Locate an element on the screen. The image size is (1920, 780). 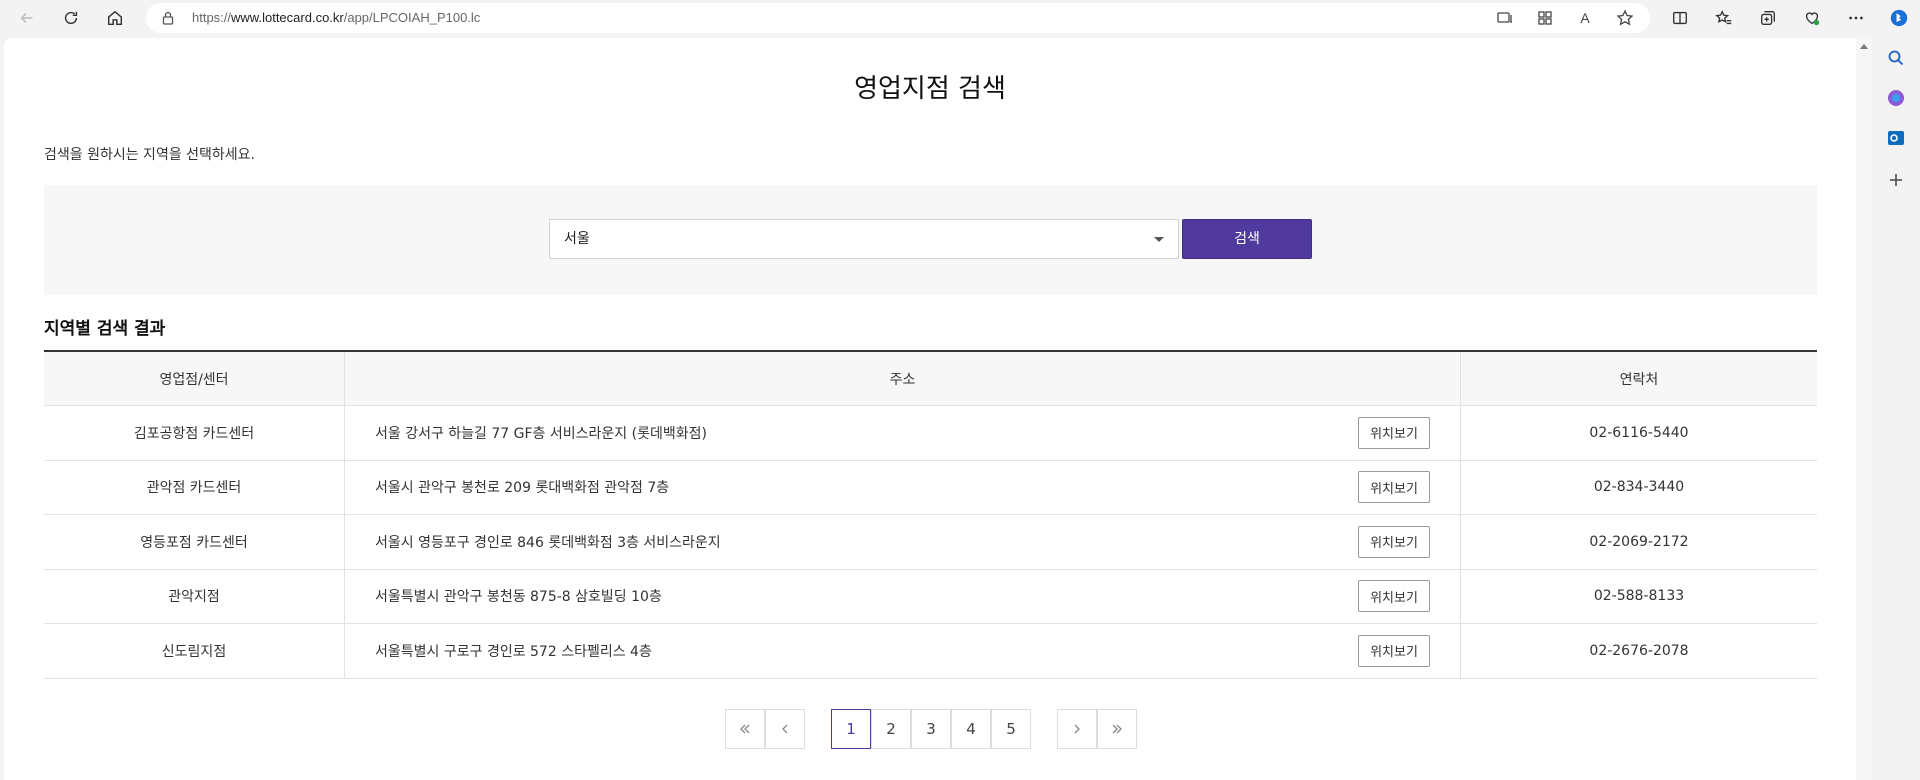
outlook-icon is located at coordinates (1896, 138).